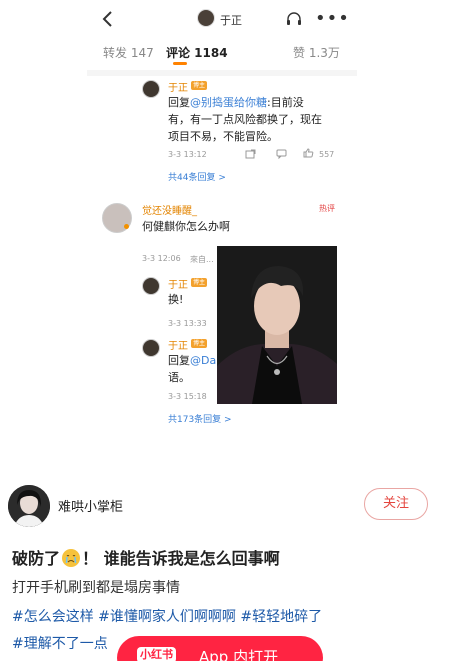  What do you see at coordinates (176, 299) in the screenshot?
I see `comment-text: 换!` at bounding box center [176, 299].